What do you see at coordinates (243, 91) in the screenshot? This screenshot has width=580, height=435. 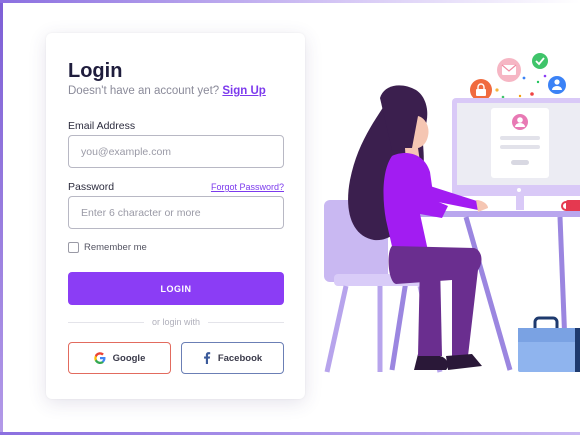 I see `signup-link: Sign Up` at bounding box center [243, 91].